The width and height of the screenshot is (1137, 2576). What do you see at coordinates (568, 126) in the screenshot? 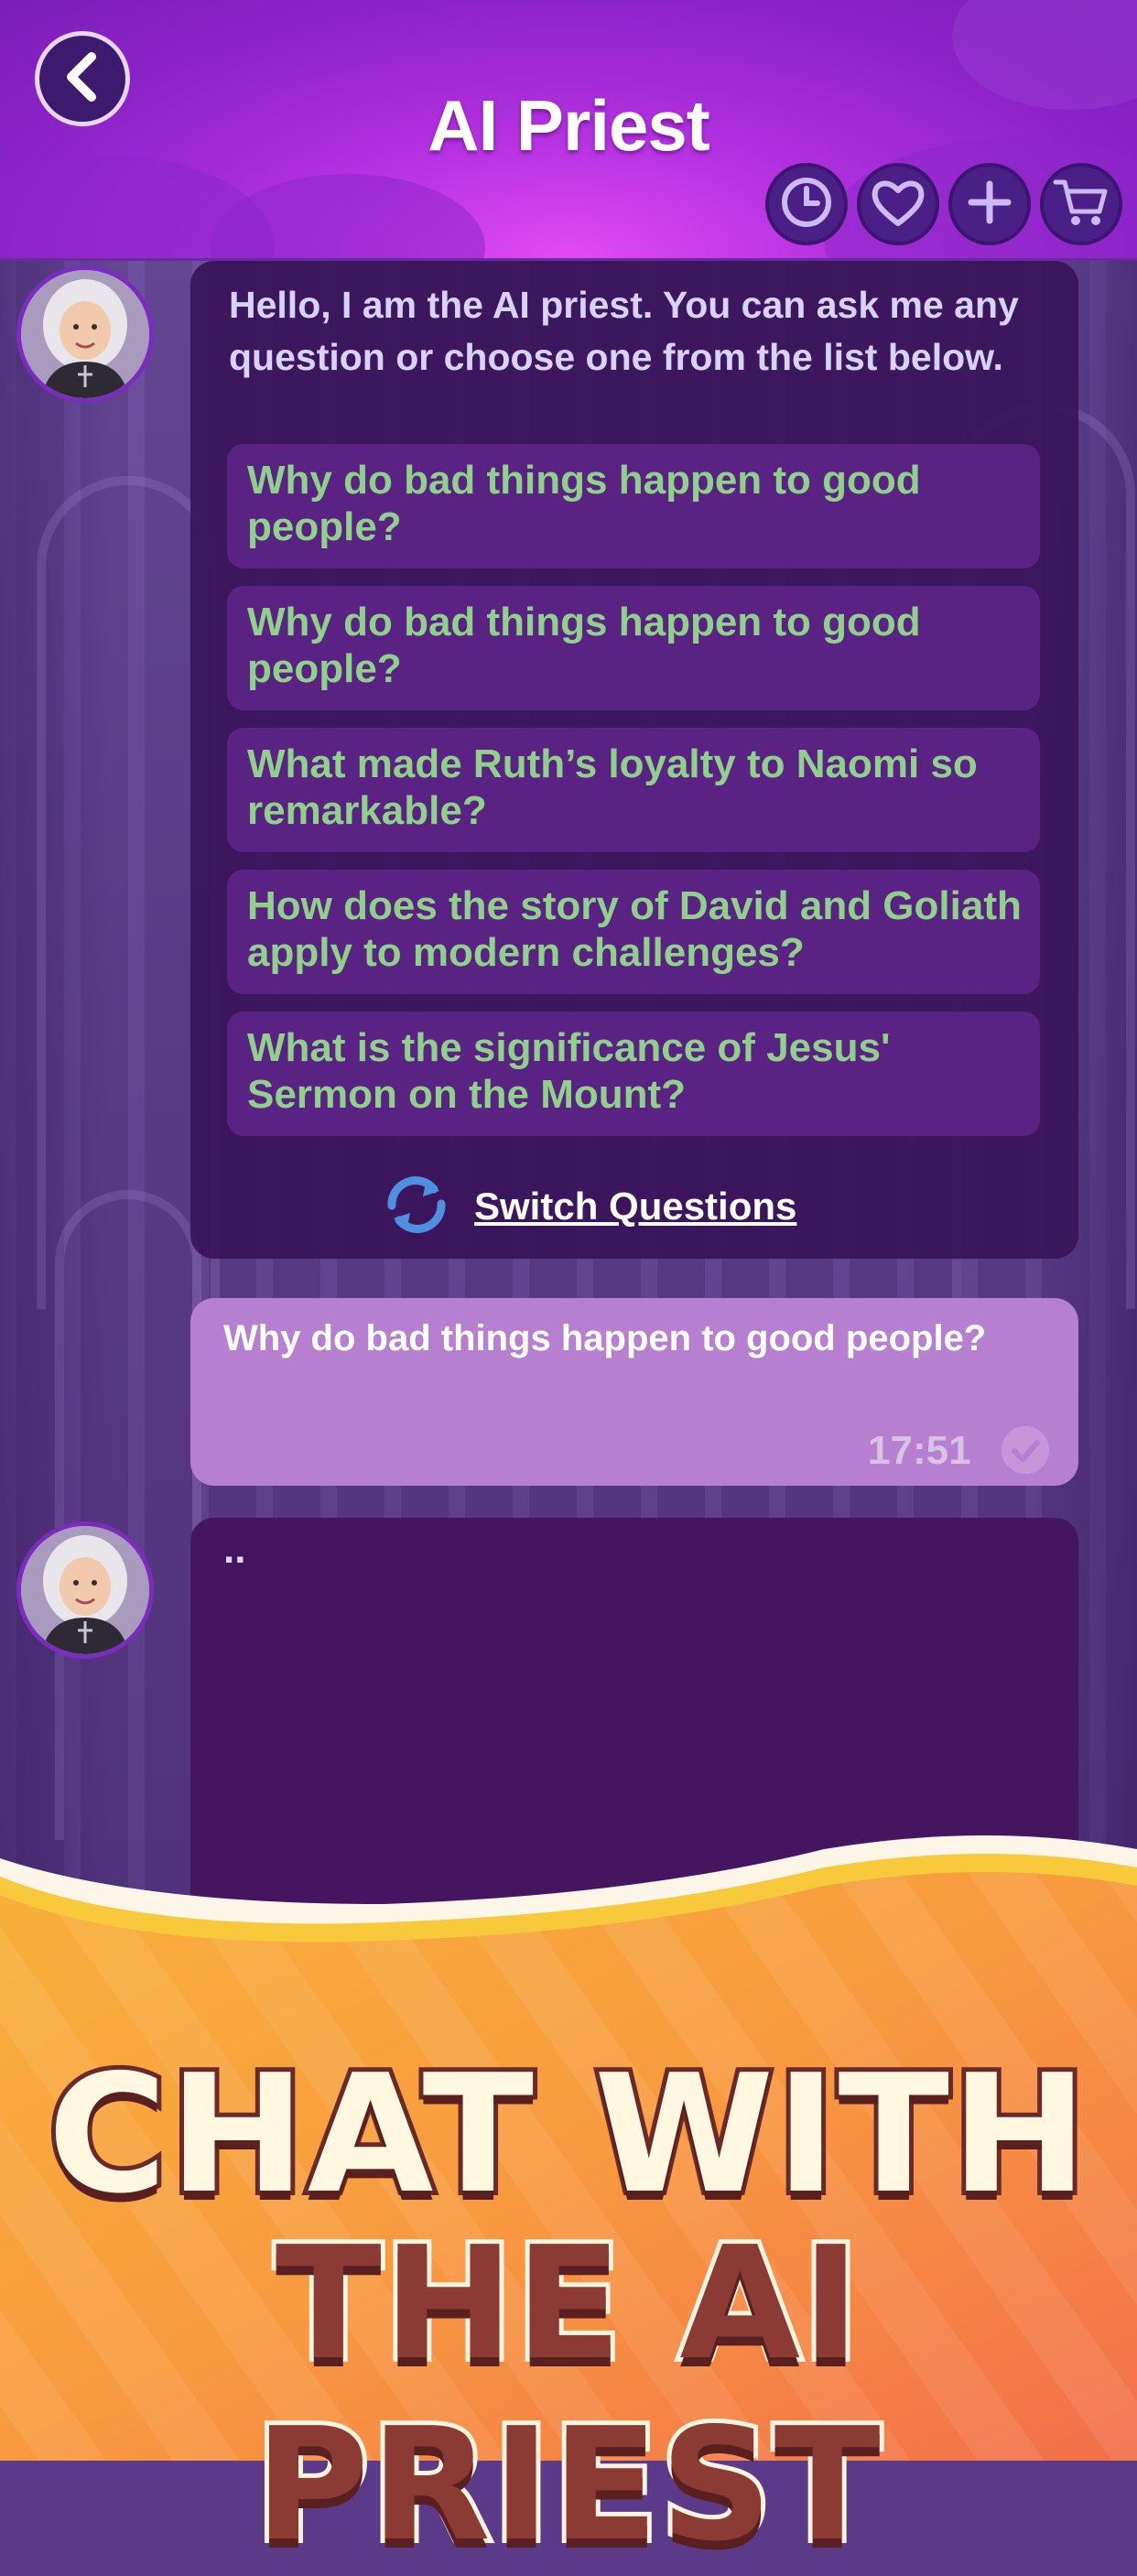
I see `page-title: AI Priest` at bounding box center [568, 126].